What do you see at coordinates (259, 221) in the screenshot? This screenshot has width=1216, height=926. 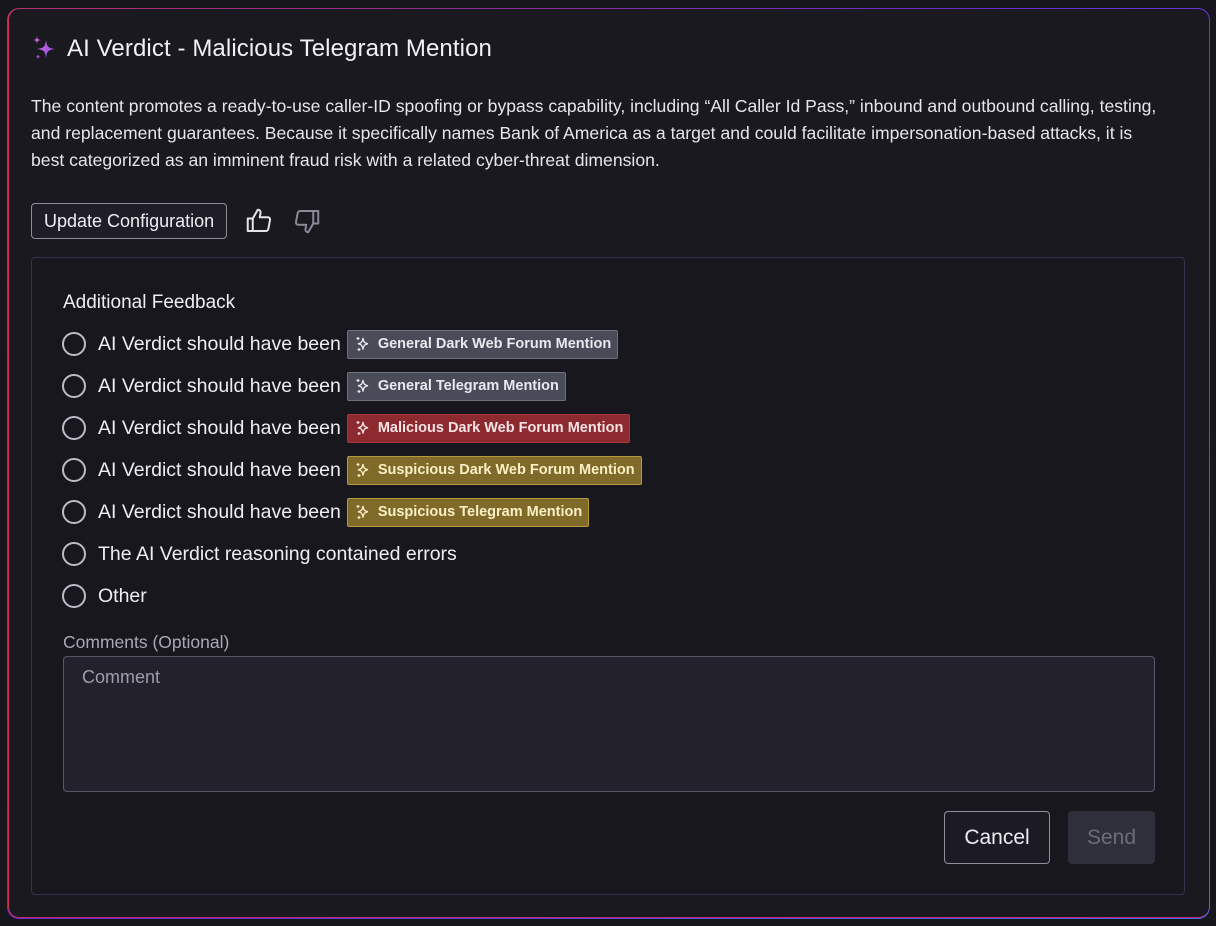 I see `thumbs-up-icon` at bounding box center [259, 221].